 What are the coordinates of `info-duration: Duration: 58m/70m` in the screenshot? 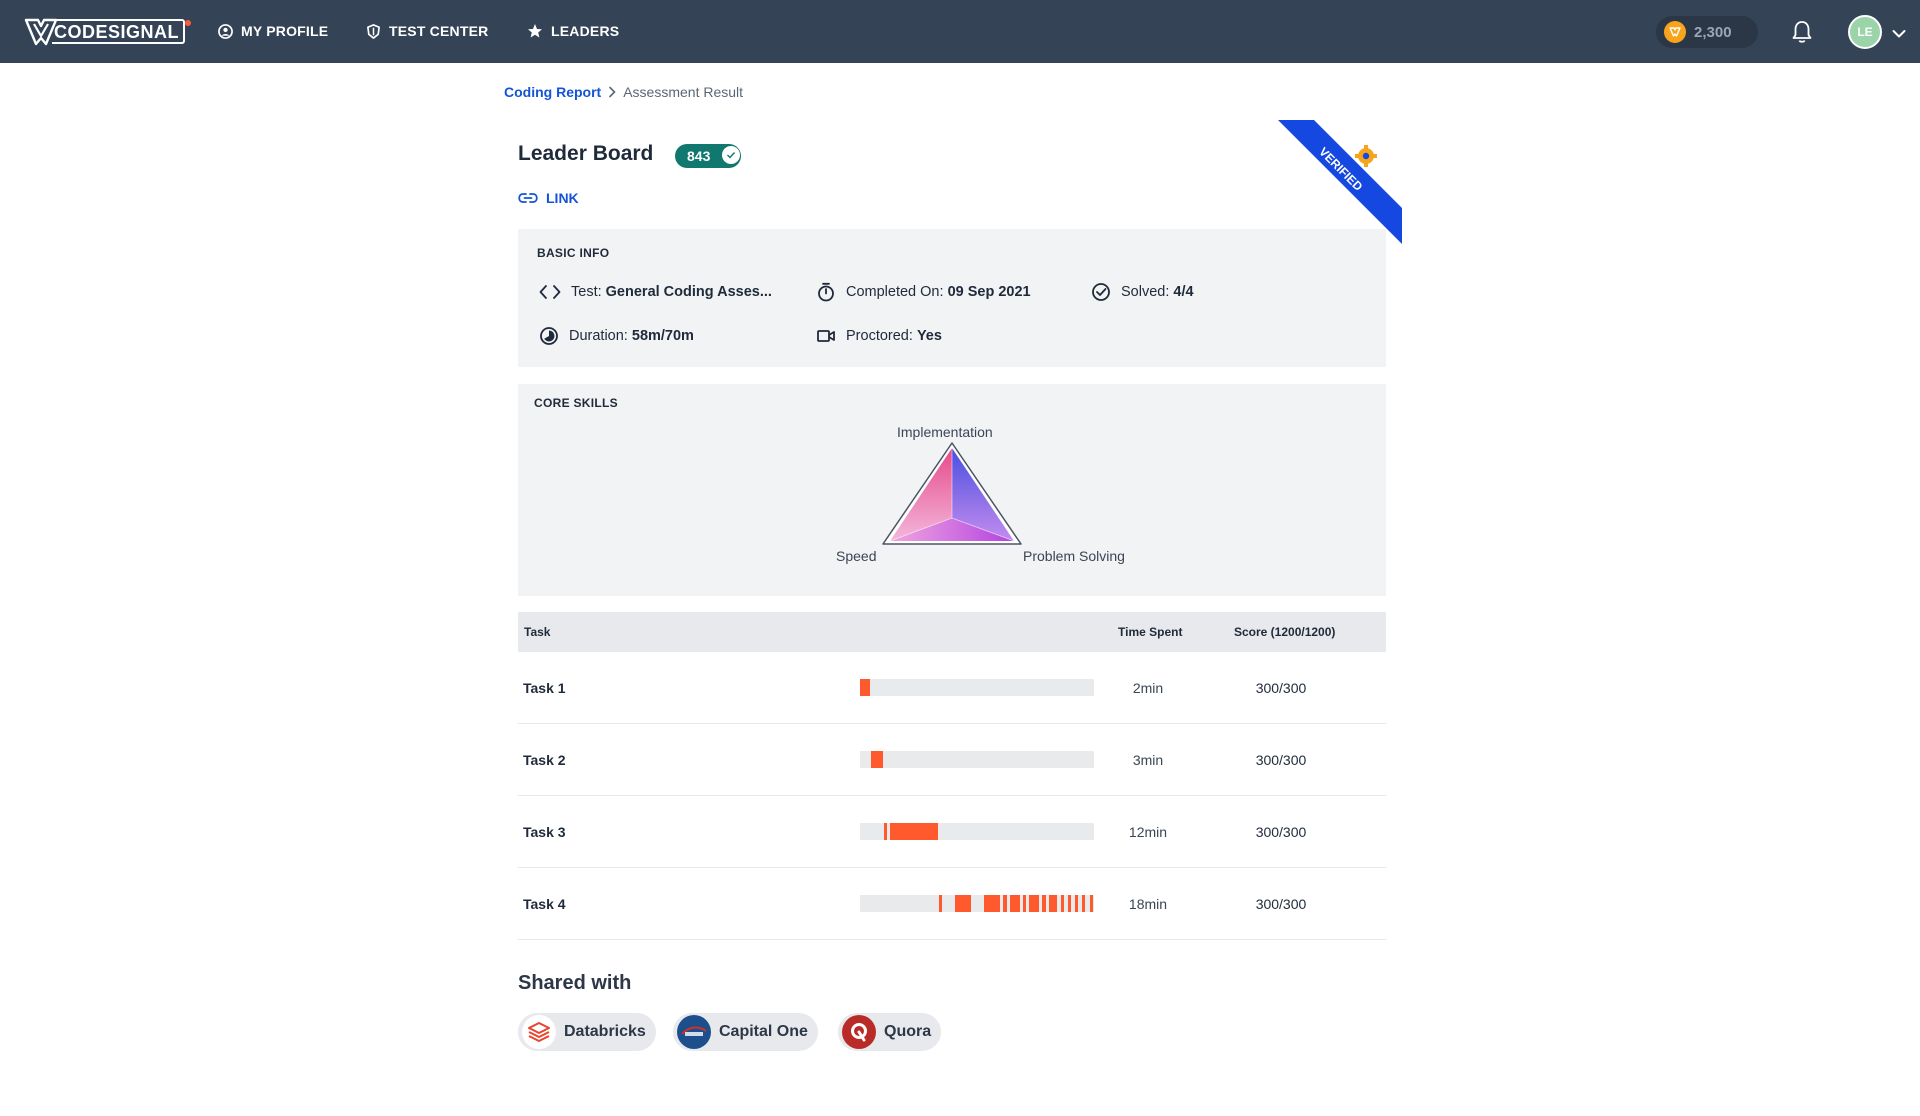 It's located at (616, 336).